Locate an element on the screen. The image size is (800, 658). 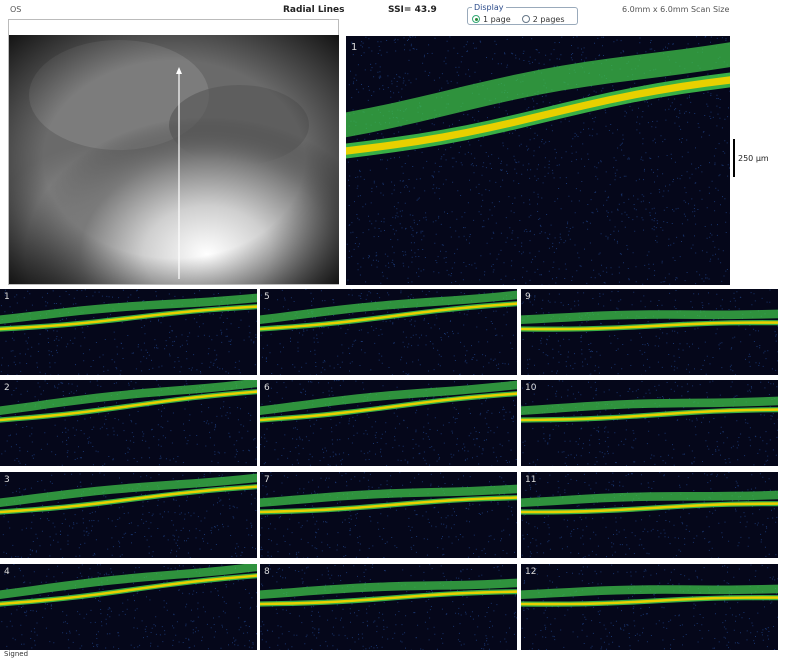
scan-pattern-label: Radial Lines is located at coordinates (314, 10).